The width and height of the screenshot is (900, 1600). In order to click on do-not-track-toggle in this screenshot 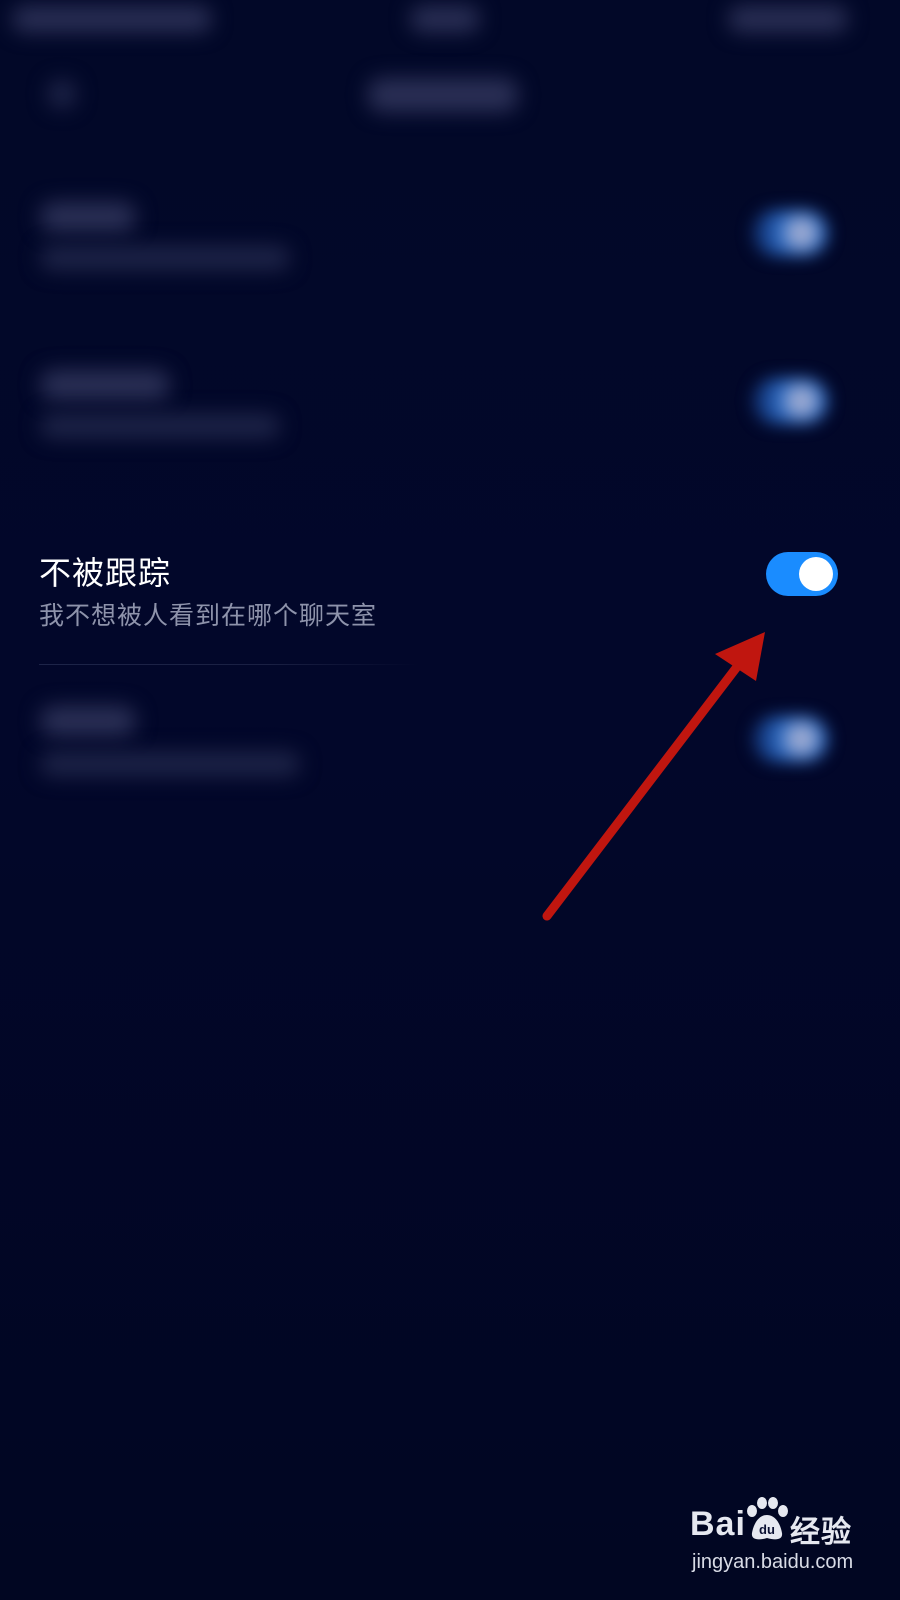, I will do `click(802, 574)`.